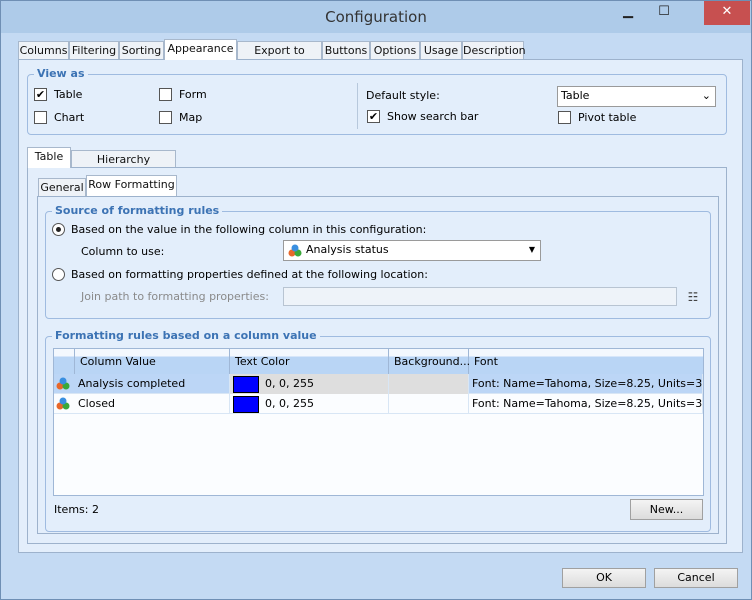 The width and height of the screenshot is (752, 600). What do you see at coordinates (604, 578) in the screenshot?
I see `ok-button: OK` at bounding box center [604, 578].